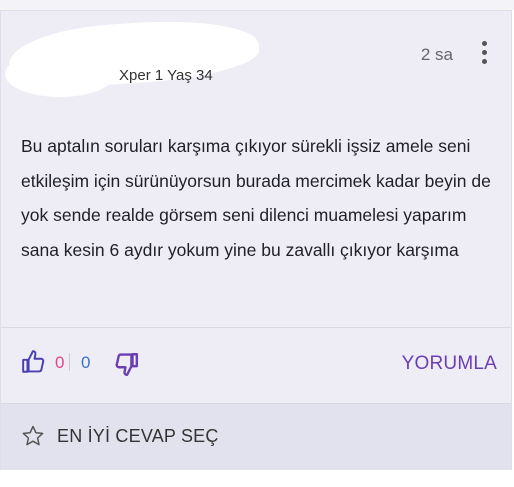  What do you see at coordinates (436, 54) in the screenshot?
I see `timestamp: 2 sa` at bounding box center [436, 54].